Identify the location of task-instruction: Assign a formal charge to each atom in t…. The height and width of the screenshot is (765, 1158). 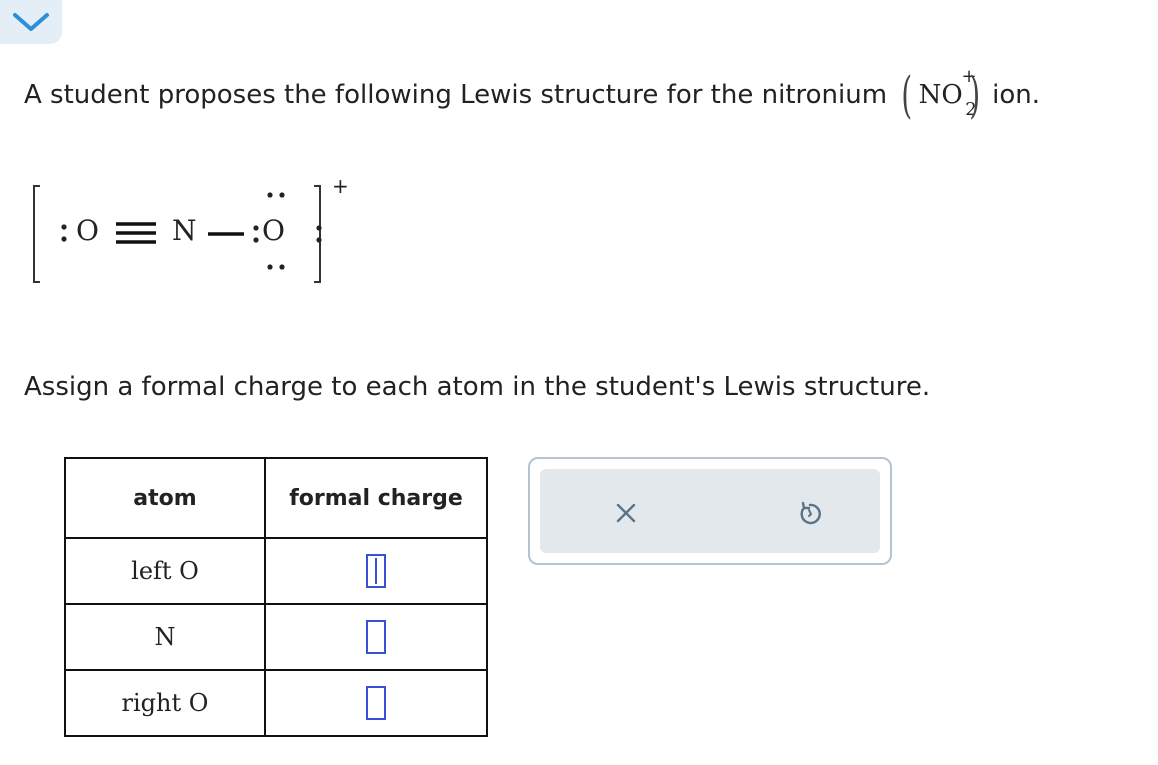
(477, 387).